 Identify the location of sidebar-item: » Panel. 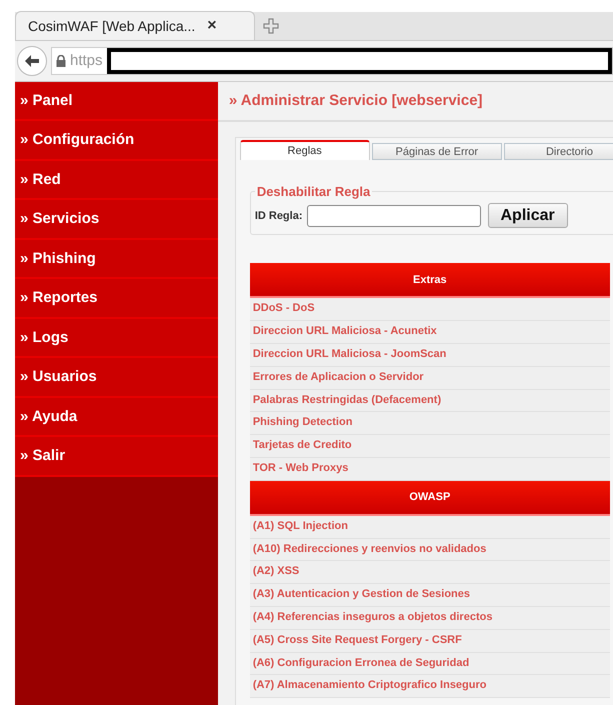
(116, 102).